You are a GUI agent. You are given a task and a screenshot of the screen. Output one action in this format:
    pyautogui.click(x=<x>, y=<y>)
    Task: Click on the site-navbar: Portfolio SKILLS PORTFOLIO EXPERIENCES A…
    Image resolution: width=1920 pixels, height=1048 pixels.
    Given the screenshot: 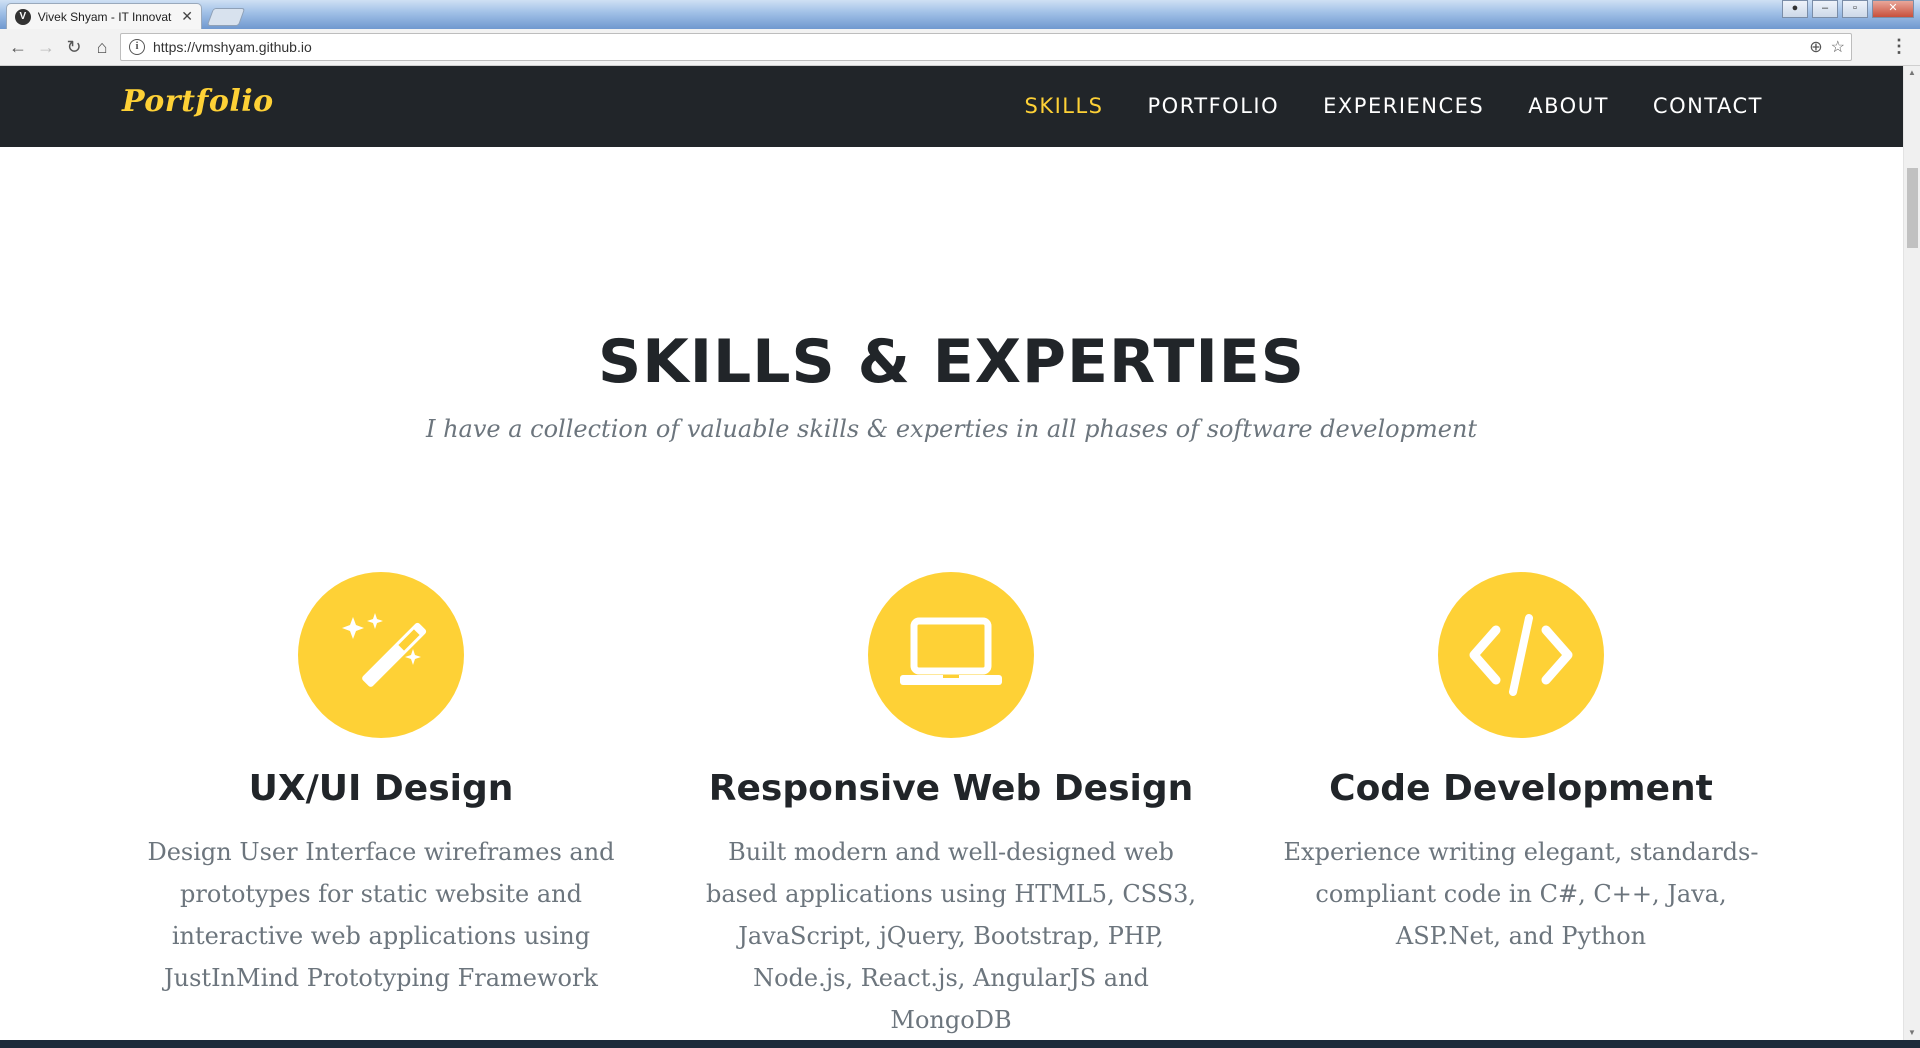 What is the action you would take?
    pyautogui.click(x=951, y=106)
    